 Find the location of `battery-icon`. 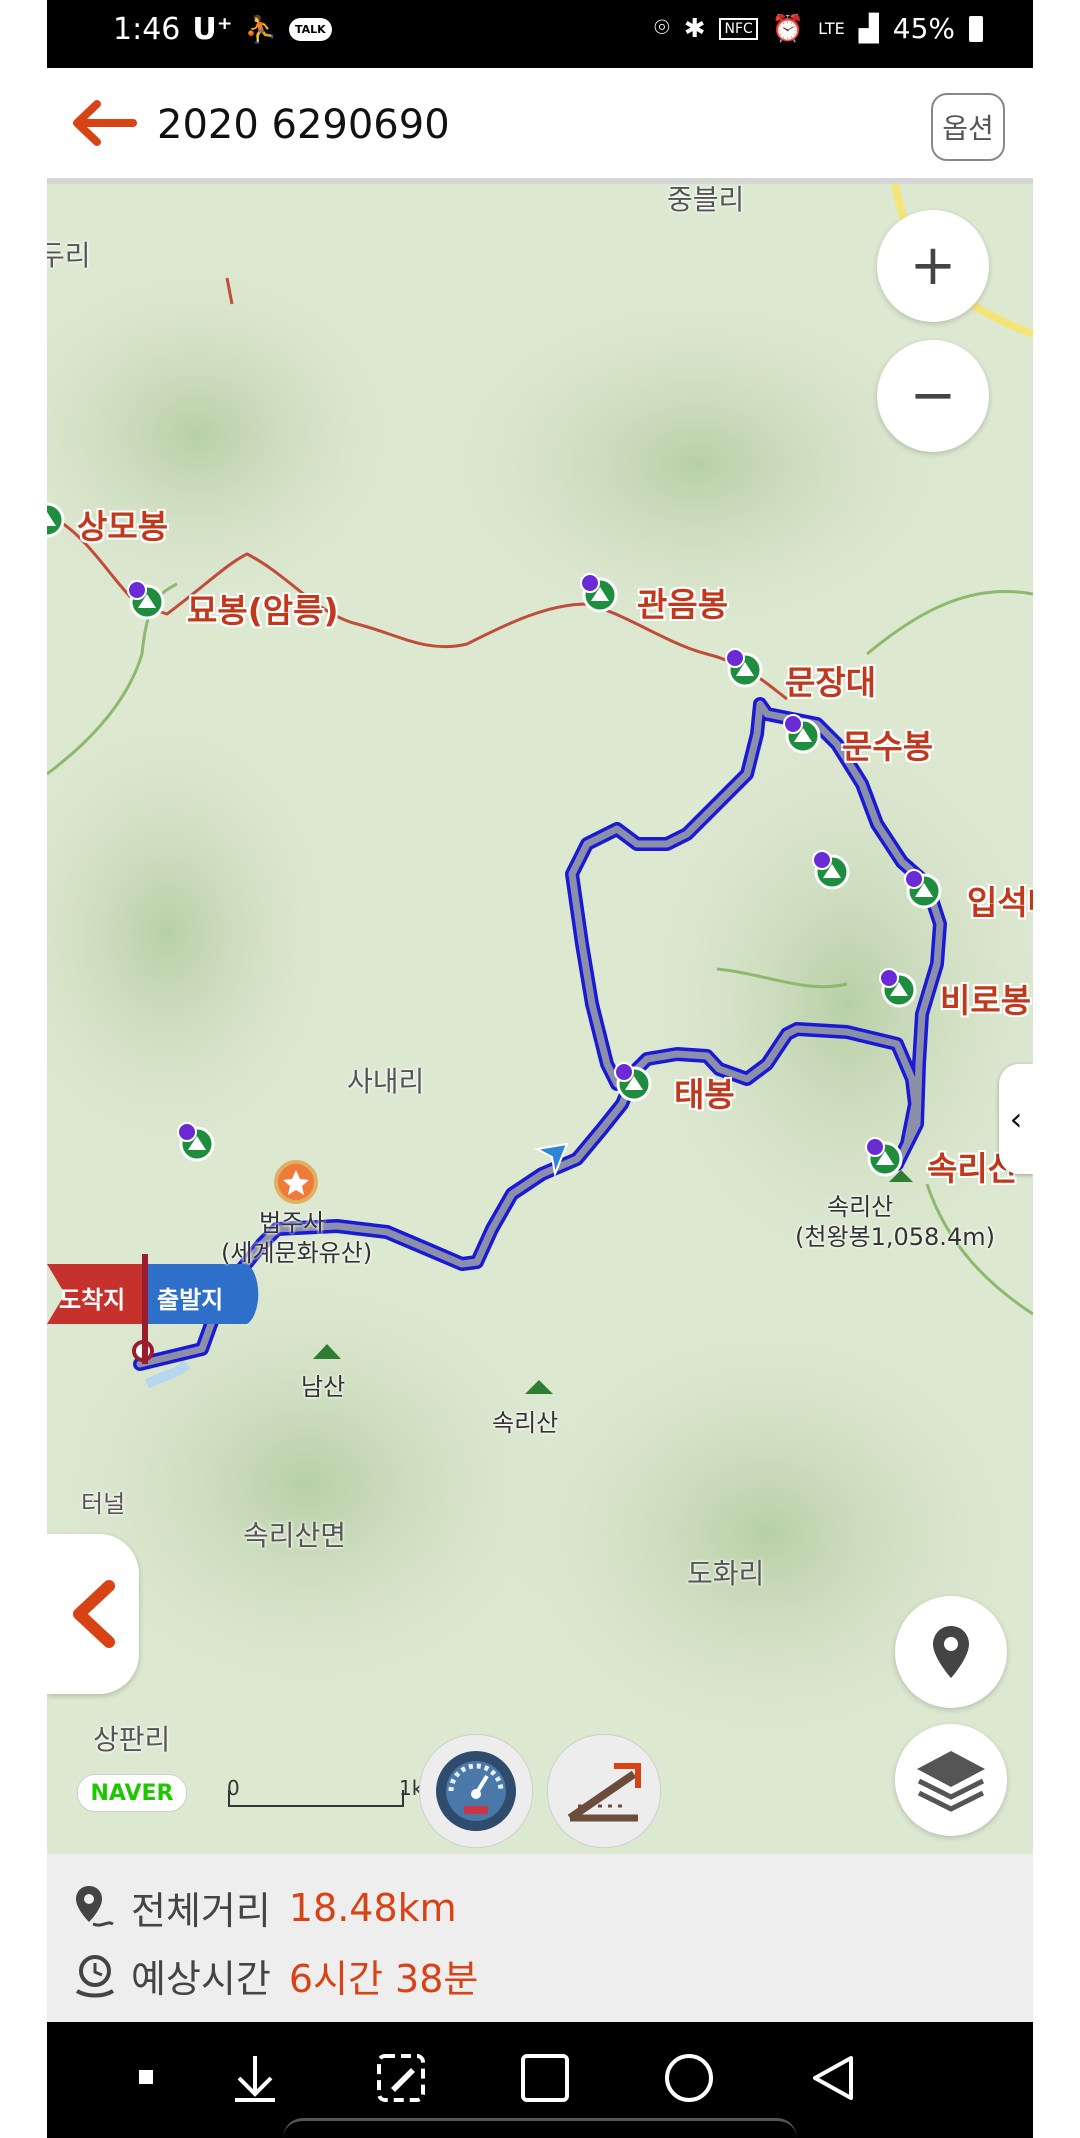

battery-icon is located at coordinates (976, 28).